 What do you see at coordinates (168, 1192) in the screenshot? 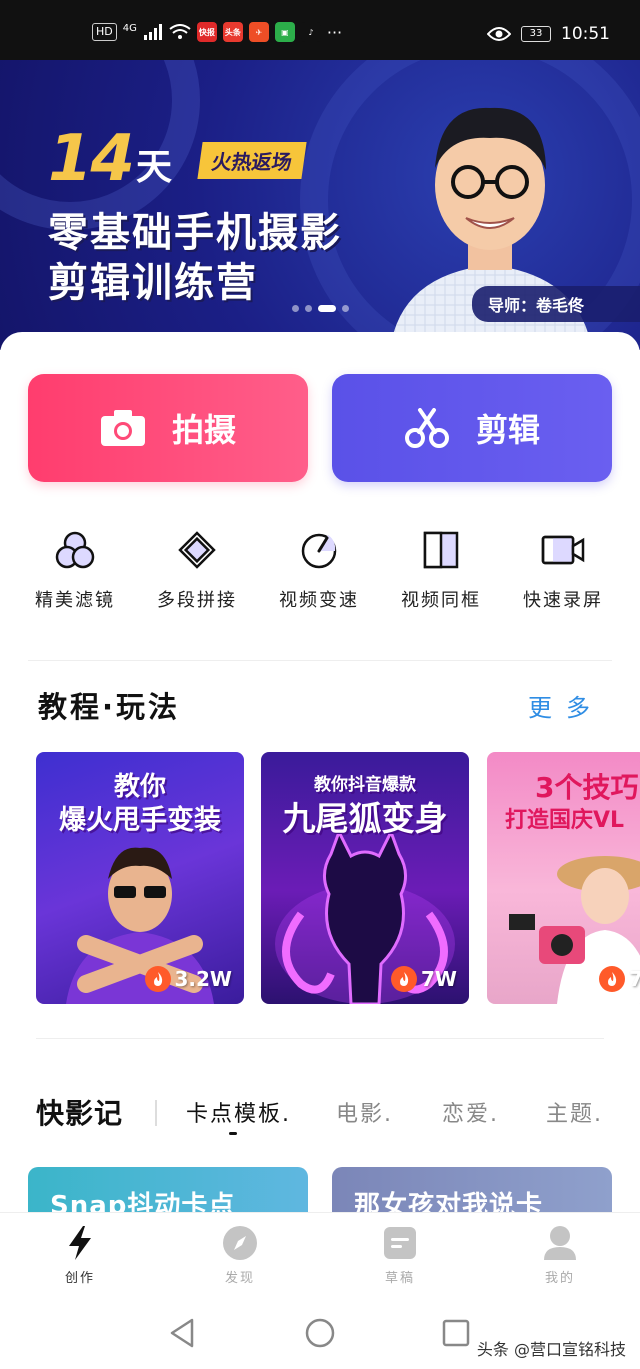
I see `template-card: Snap抖动卡点` at bounding box center [168, 1192].